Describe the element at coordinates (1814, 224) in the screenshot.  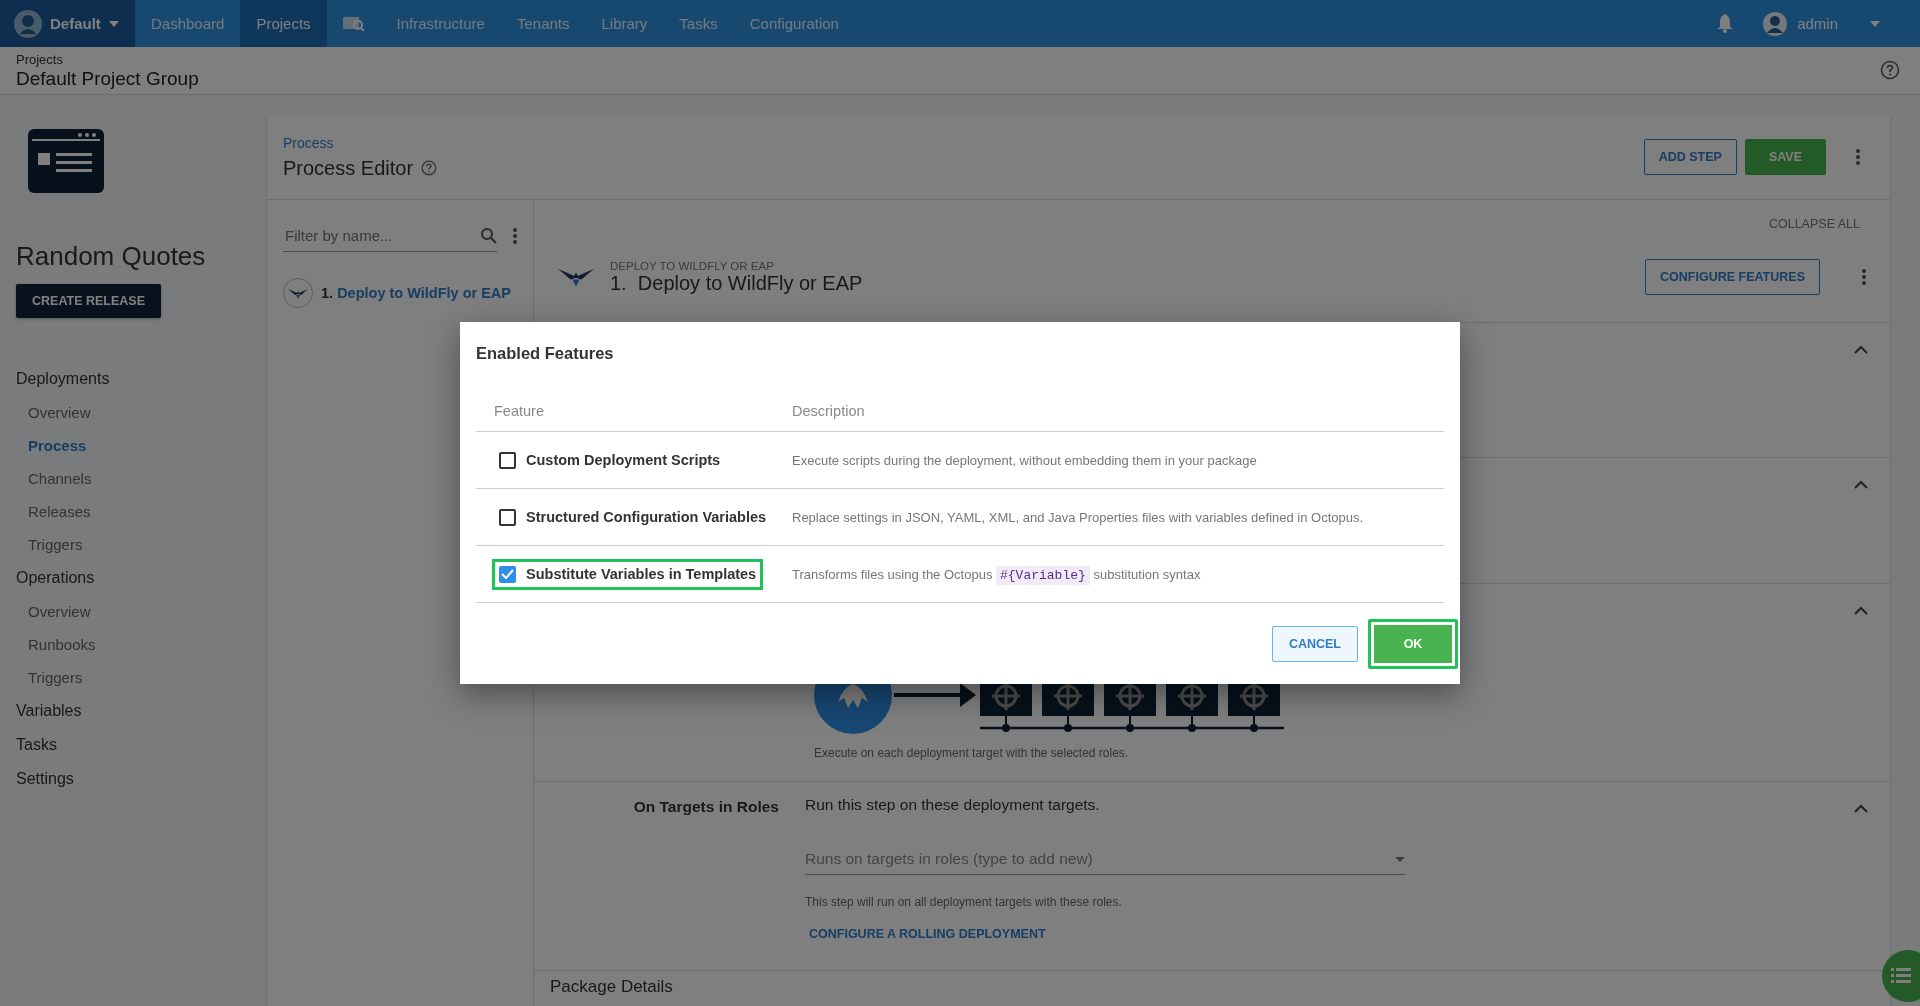
I see `collapse-all-link: COLLAPSE ALL` at that location.